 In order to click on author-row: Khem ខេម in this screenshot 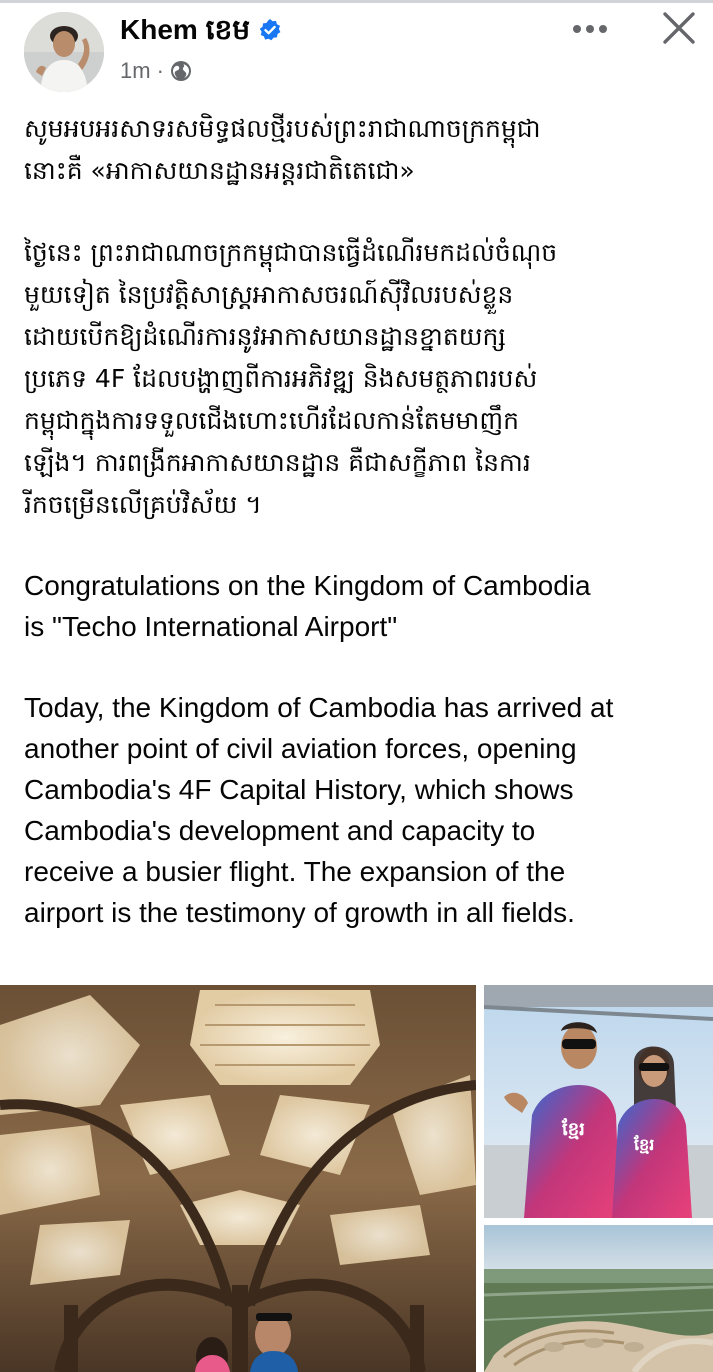, I will do `click(201, 30)`.